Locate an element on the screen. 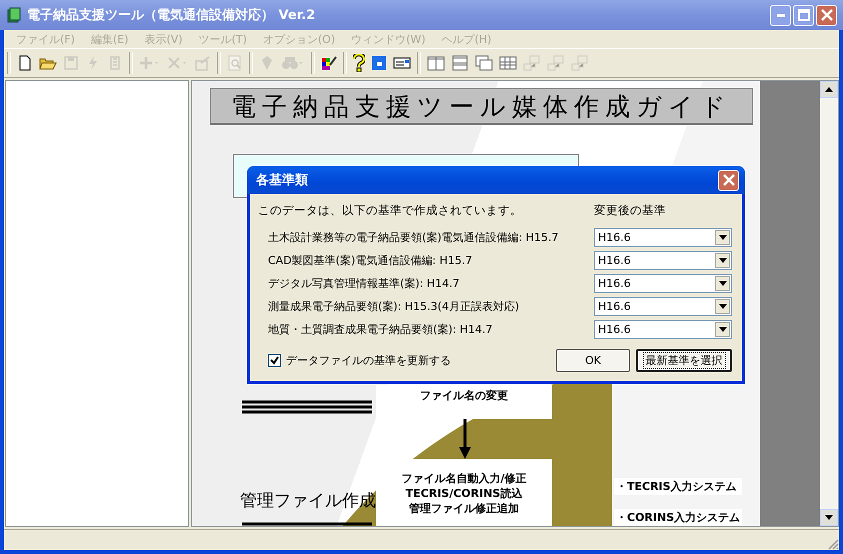 Image resolution: width=843 pixels, height=554 pixels. grid-icon is located at coordinates (508, 63).